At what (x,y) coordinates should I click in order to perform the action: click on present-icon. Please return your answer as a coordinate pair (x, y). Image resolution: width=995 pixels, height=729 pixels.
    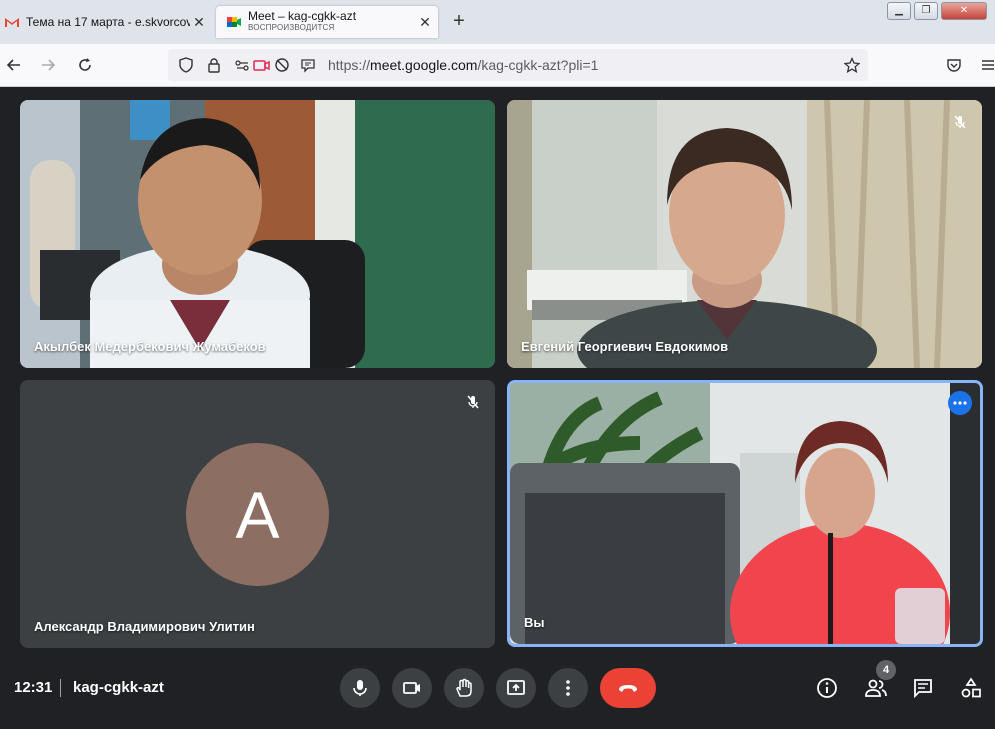
    Looking at the image, I should click on (516, 687).